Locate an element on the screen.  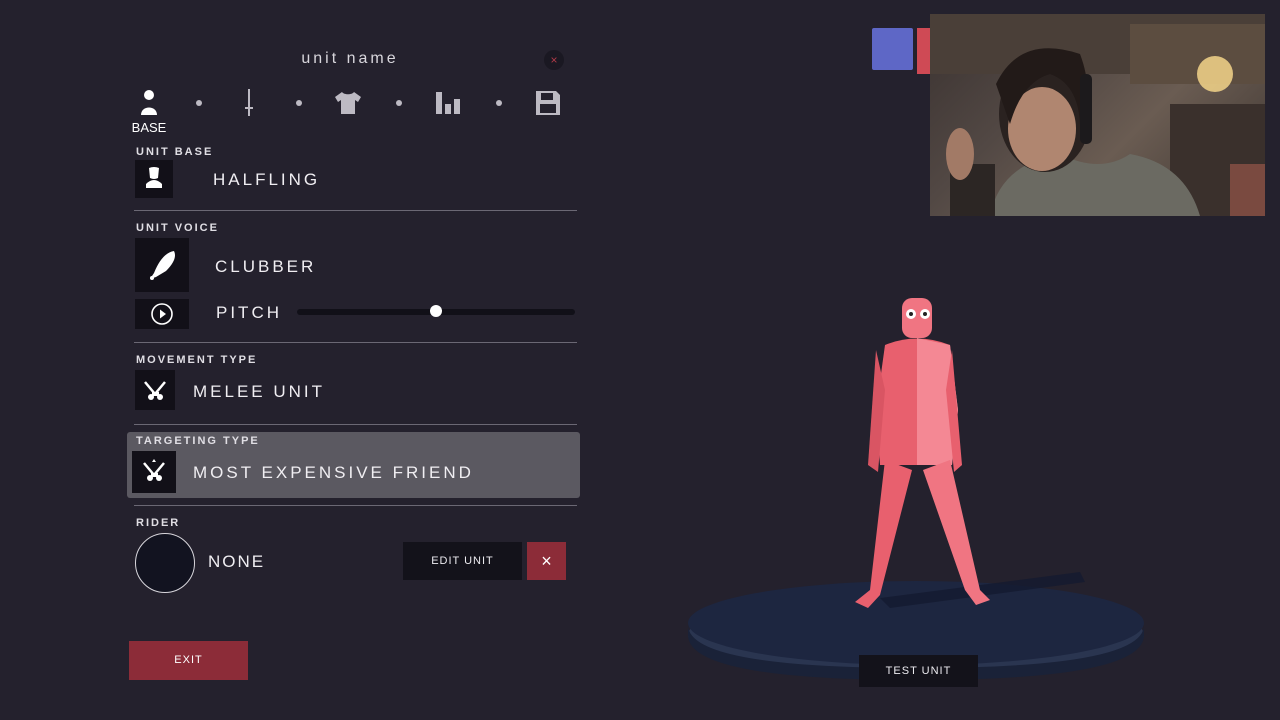
unit-name-title: unit name is located at coordinates (350, 59).